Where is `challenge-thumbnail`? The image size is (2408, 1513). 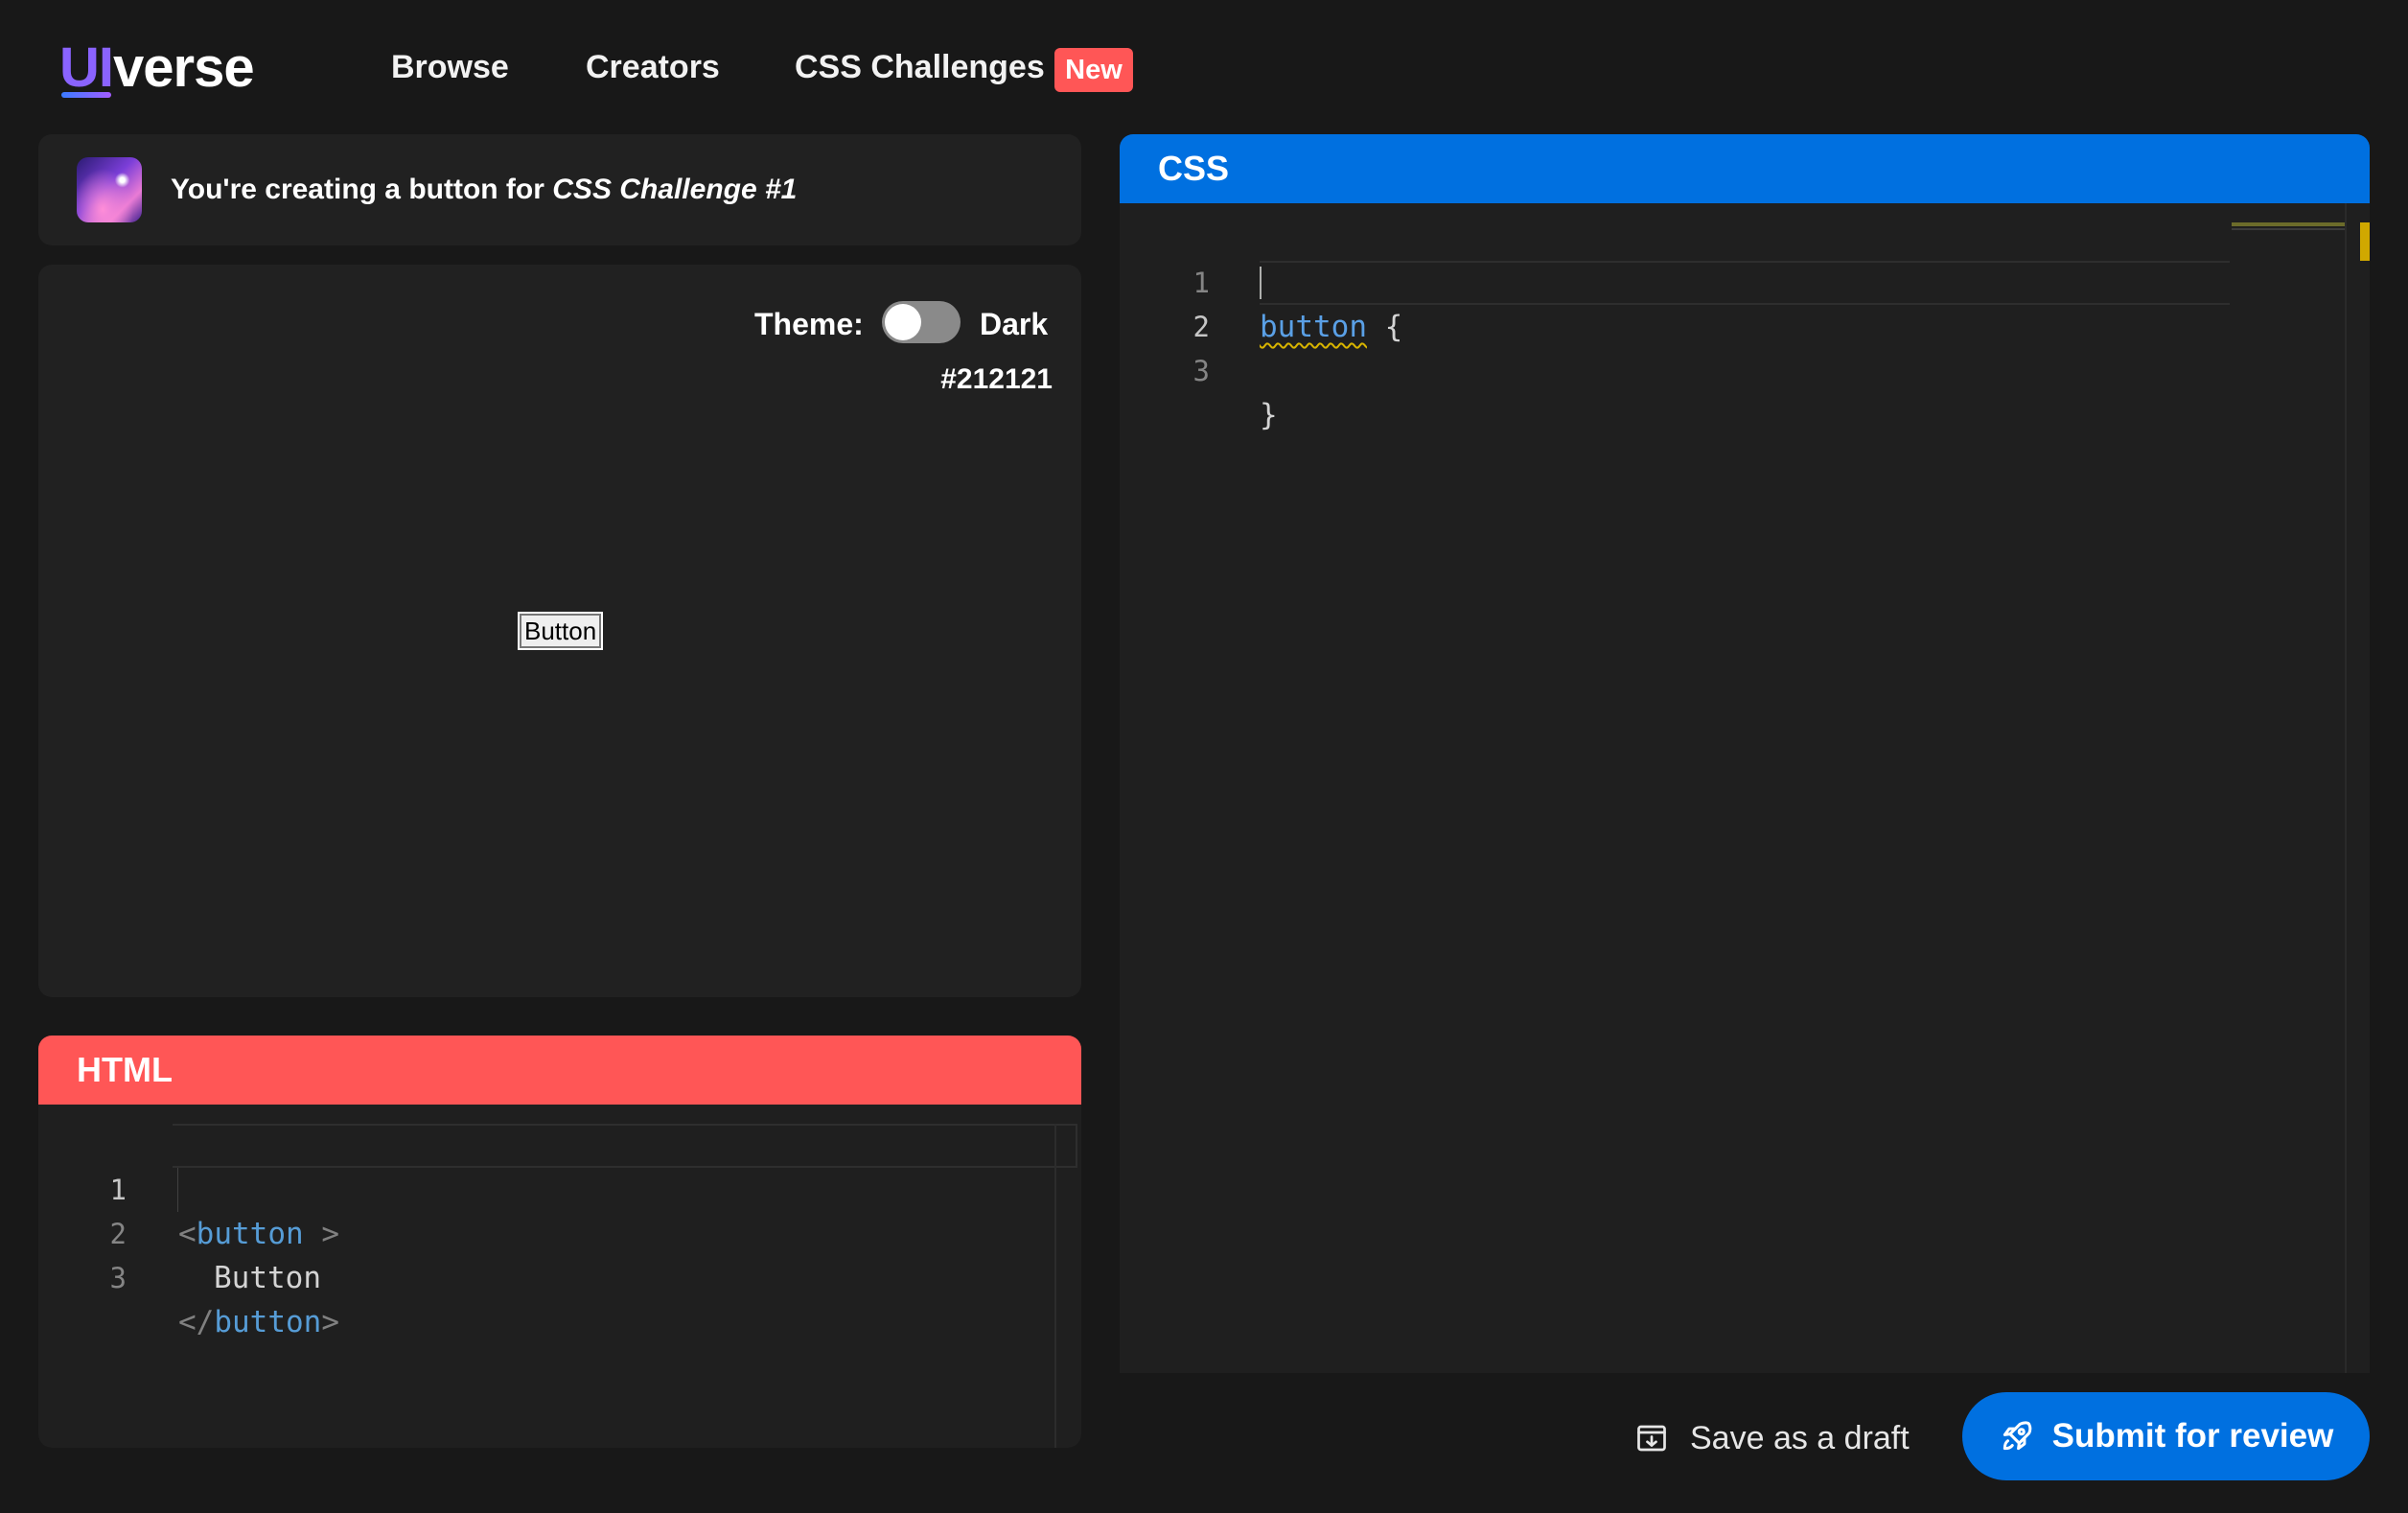
challenge-thumbnail is located at coordinates (109, 190).